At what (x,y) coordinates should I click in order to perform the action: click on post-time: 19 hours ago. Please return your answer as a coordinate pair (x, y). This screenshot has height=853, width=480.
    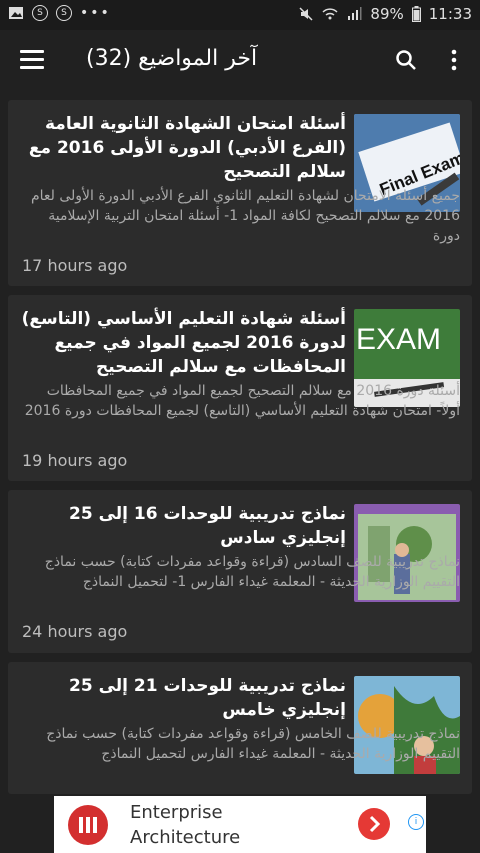
    Looking at the image, I should click on (75, 460).